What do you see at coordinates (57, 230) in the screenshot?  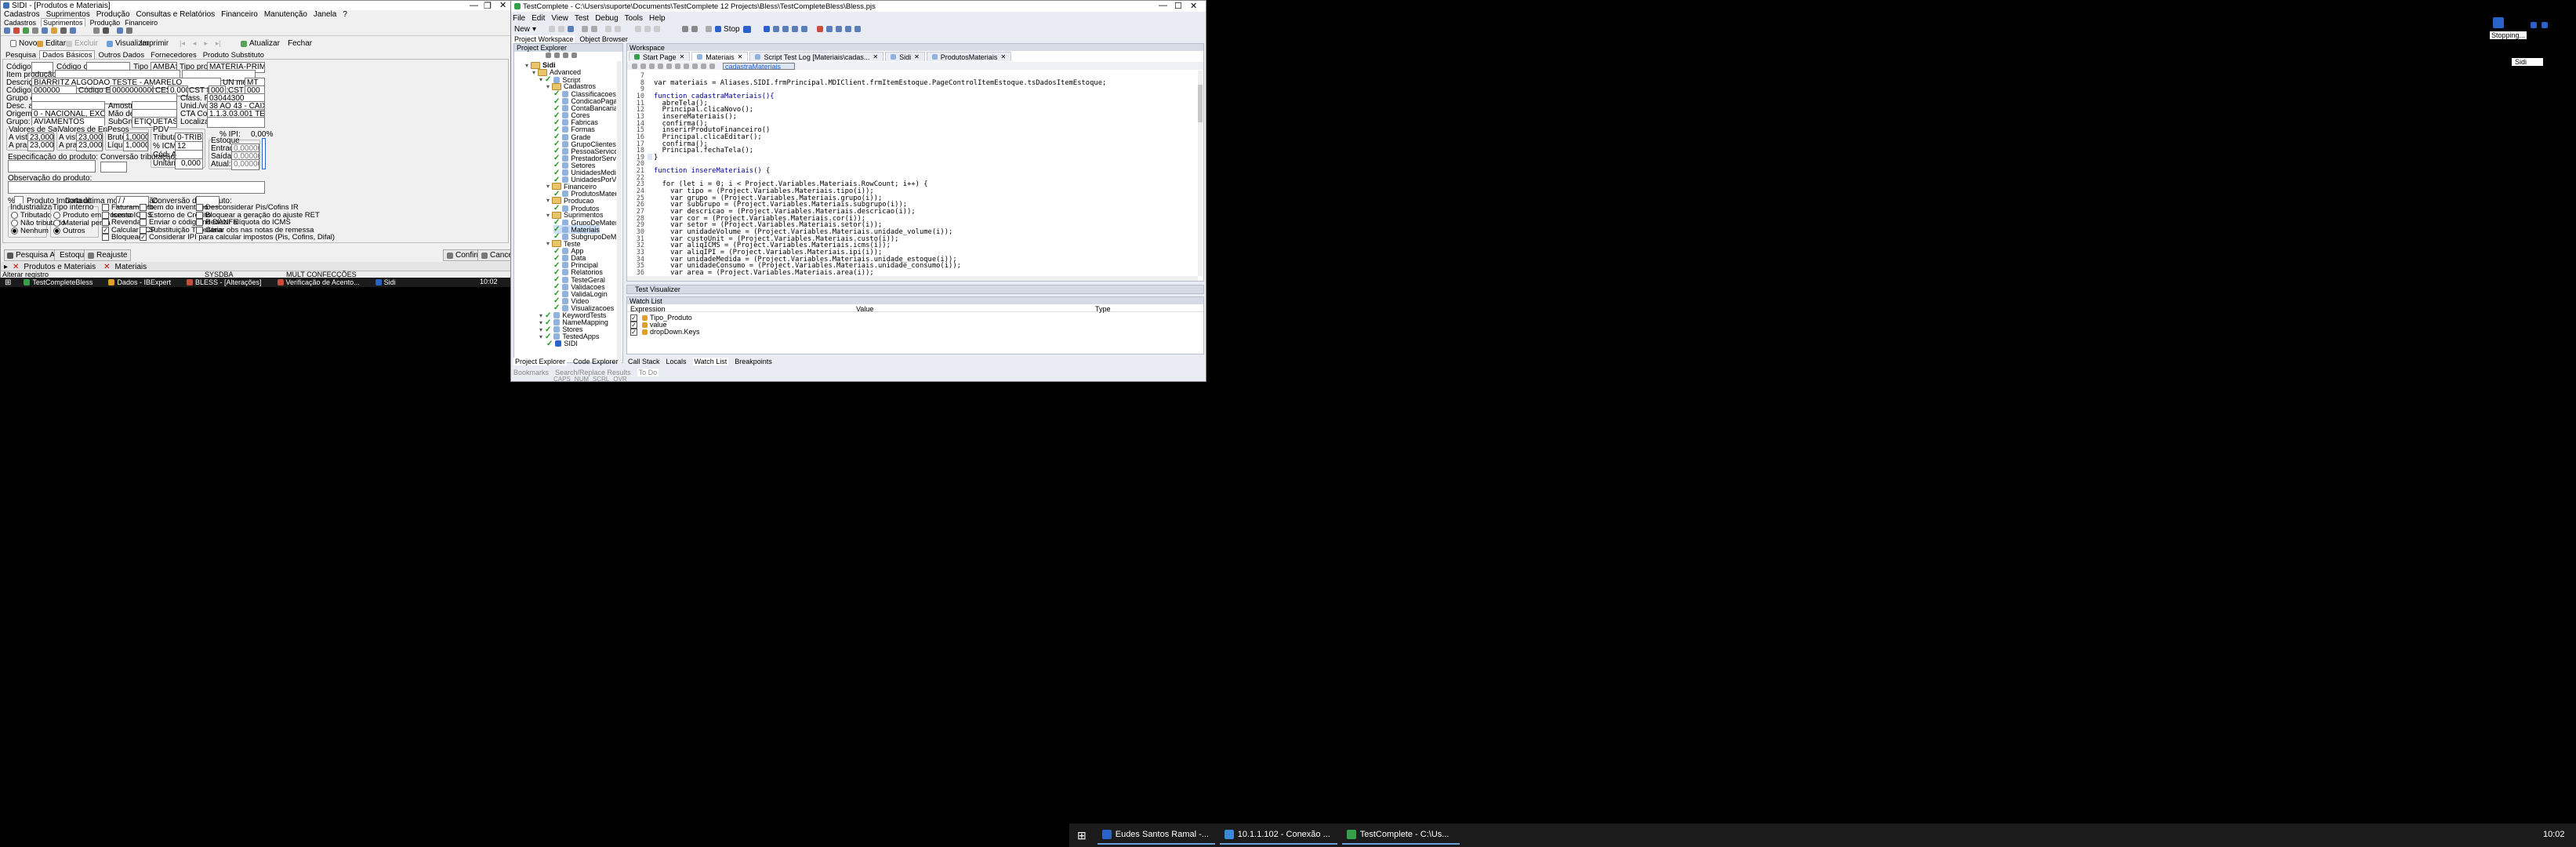 I see `radio-circle-outros` at bounding box center [57, 230].